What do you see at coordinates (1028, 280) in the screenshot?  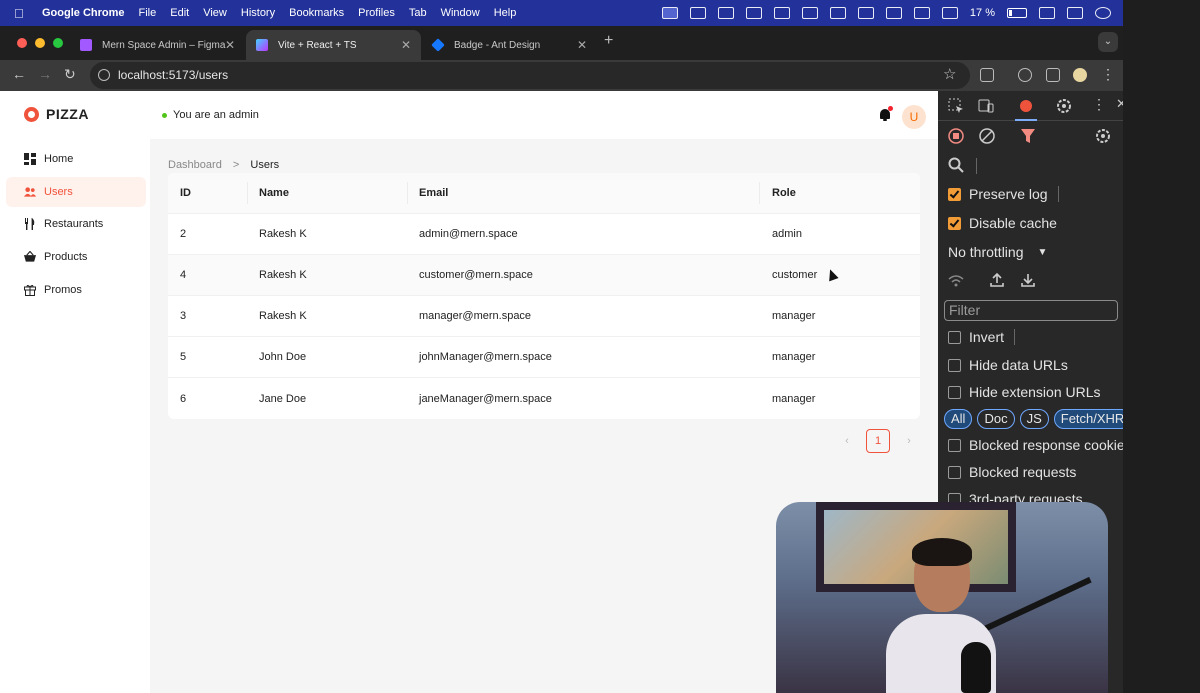 I see `export-har-icon` at bounding box center [1028, 280].